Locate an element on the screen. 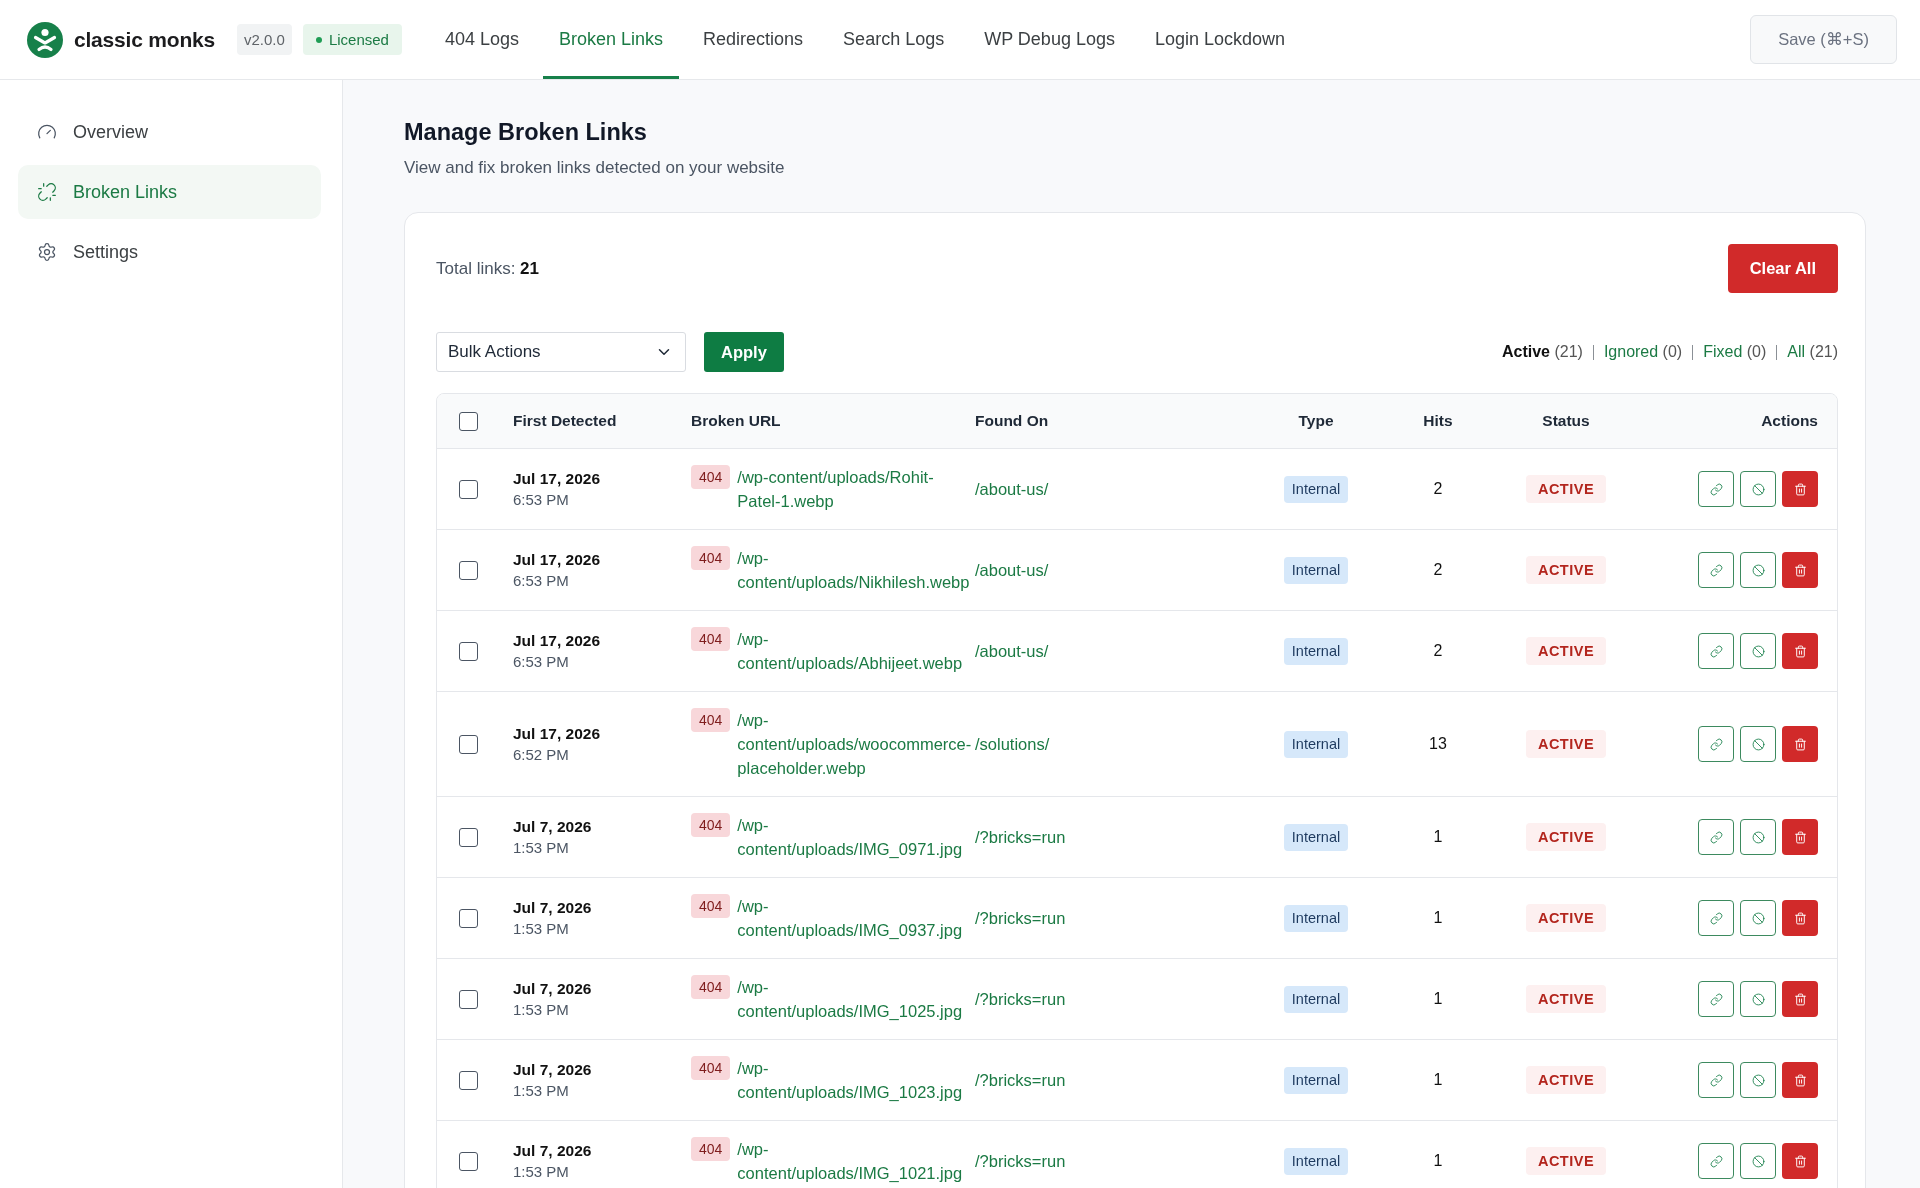 The image size is (1920, 1188). column-header: Type is located at coordinates (1316, 421).